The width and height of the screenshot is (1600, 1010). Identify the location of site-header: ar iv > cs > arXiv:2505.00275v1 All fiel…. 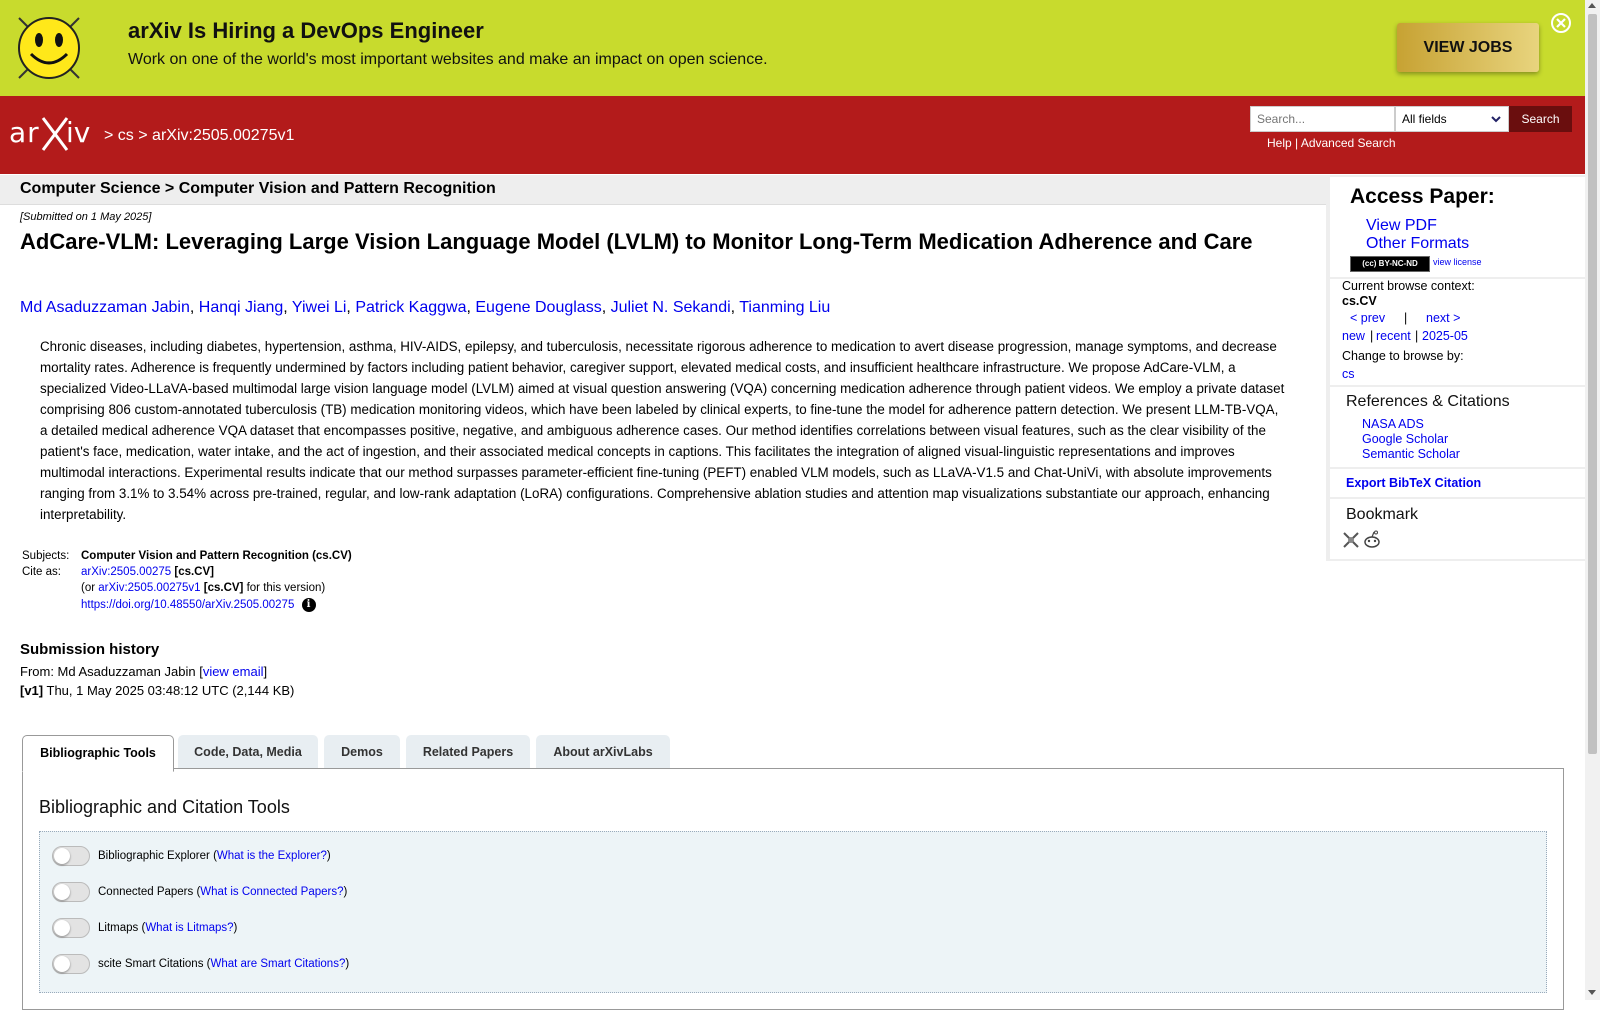
(792, 135).